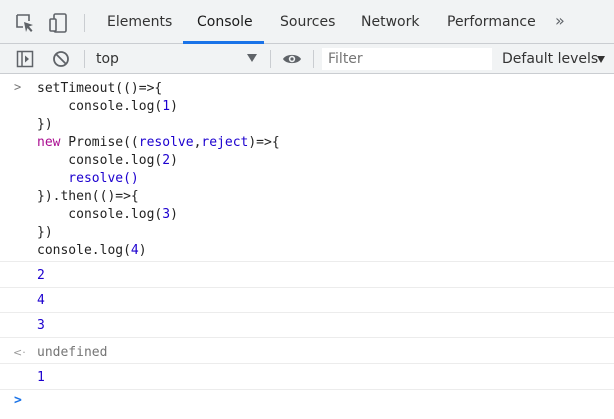 This screenshot has height=419, width=614. I want to click on tab-separator, so click(84, 23).